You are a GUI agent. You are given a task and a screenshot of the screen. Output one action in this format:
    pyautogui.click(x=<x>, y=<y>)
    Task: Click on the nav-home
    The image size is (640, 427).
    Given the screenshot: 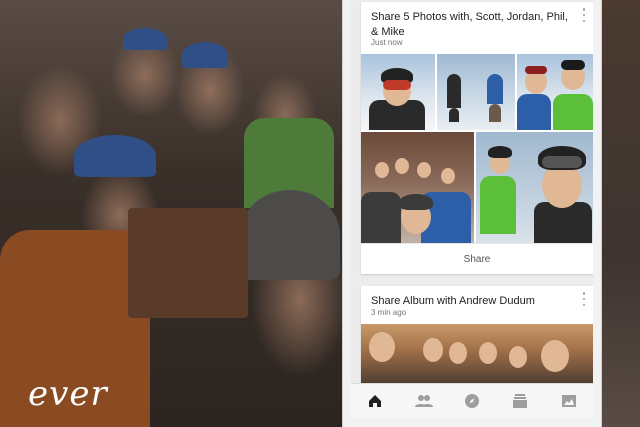 What is the action you would take?
    pyautogui.click(x=375, y=401)
    